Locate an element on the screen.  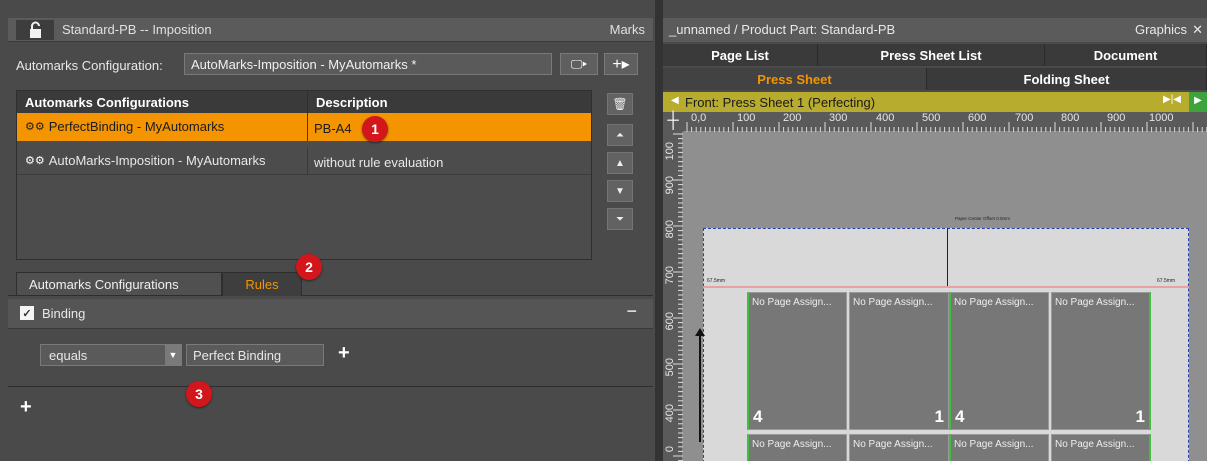
view-tabs-row2: Press Sheet Folding Sheet is located at coordinates (935, 79).